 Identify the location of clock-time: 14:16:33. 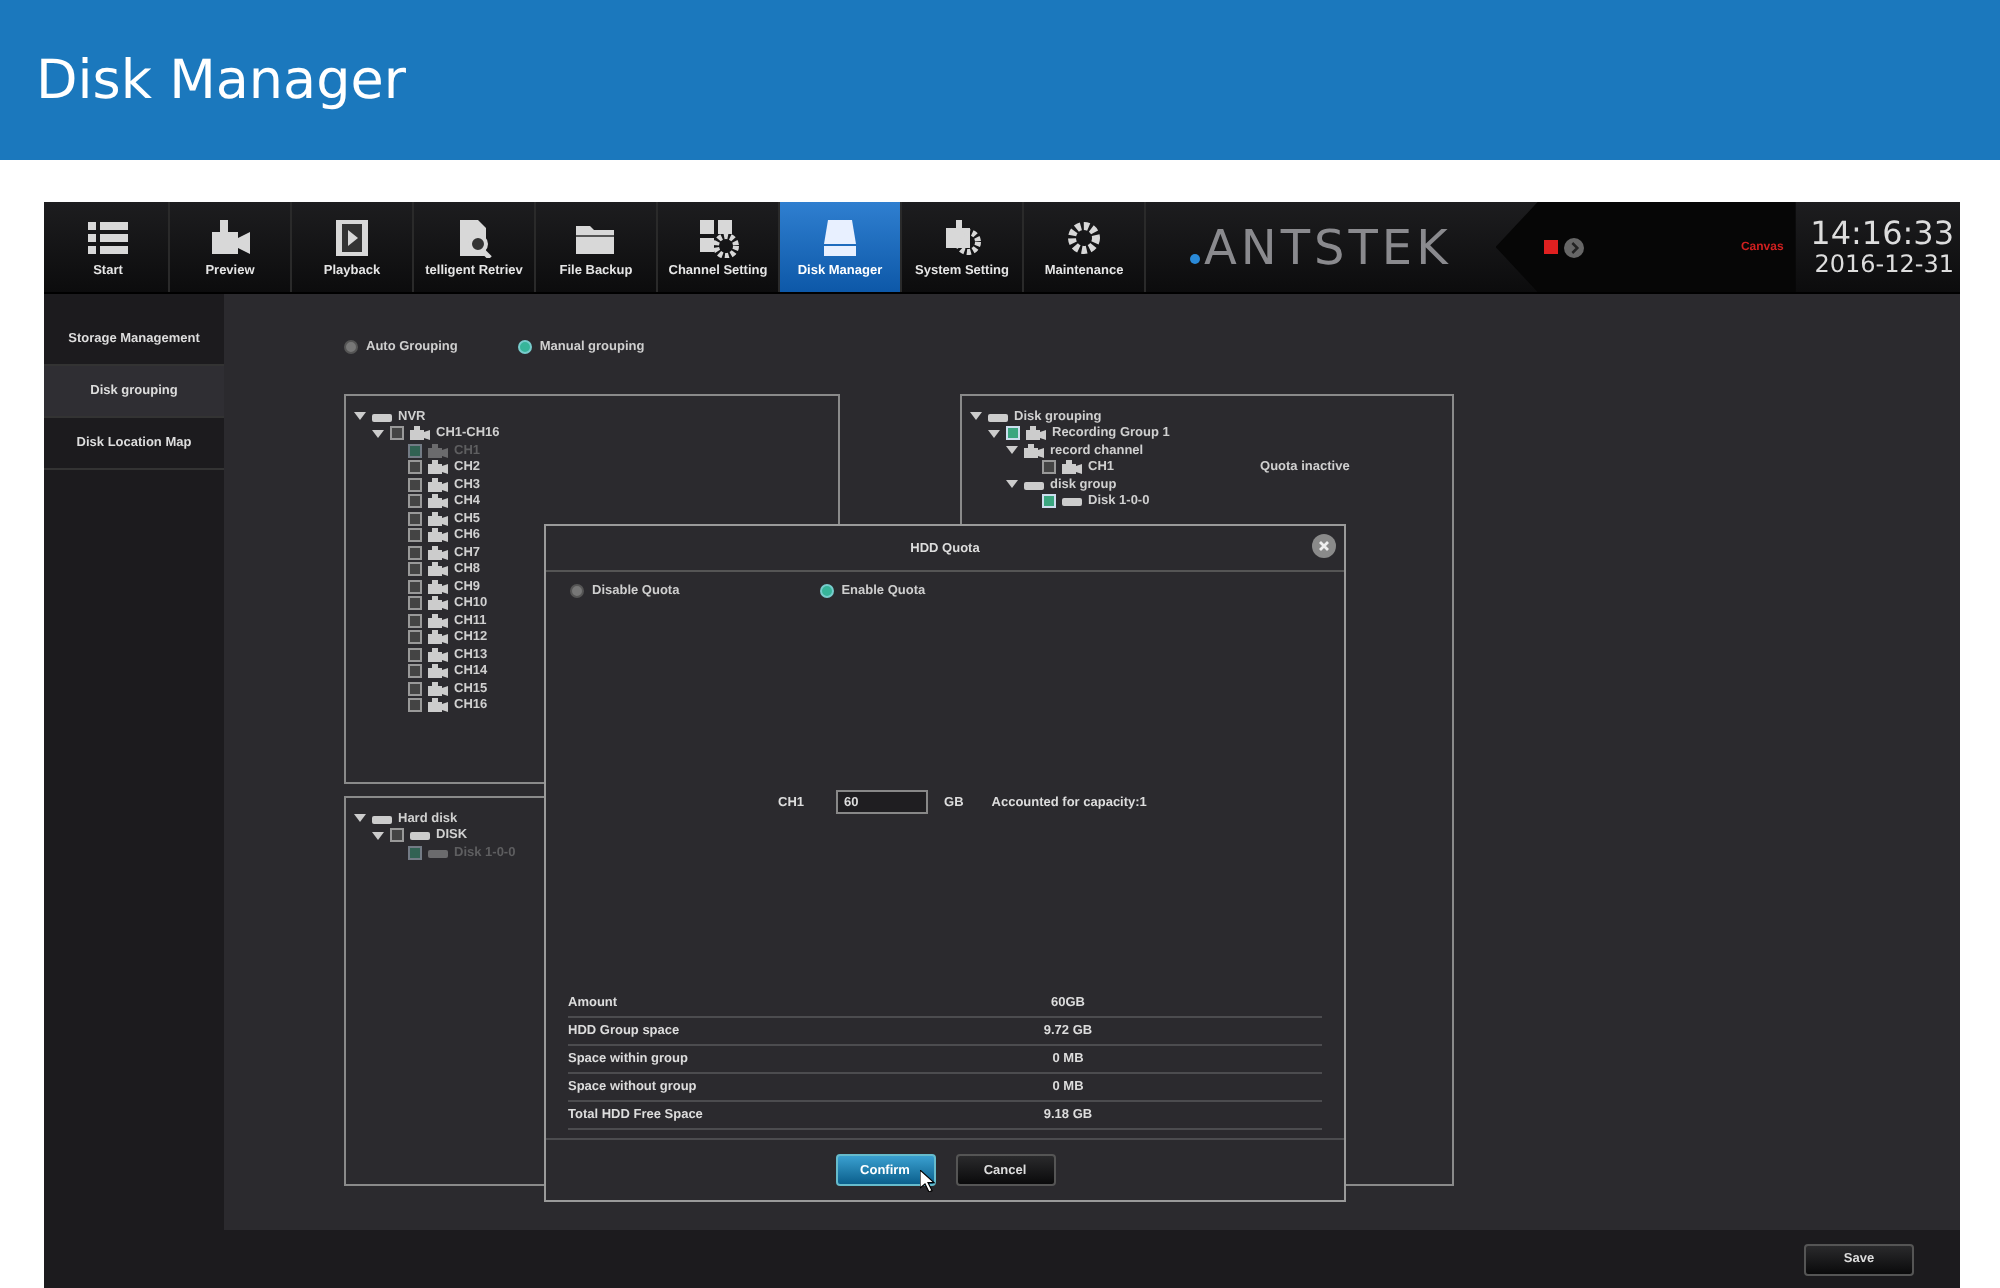
(1882, 233).